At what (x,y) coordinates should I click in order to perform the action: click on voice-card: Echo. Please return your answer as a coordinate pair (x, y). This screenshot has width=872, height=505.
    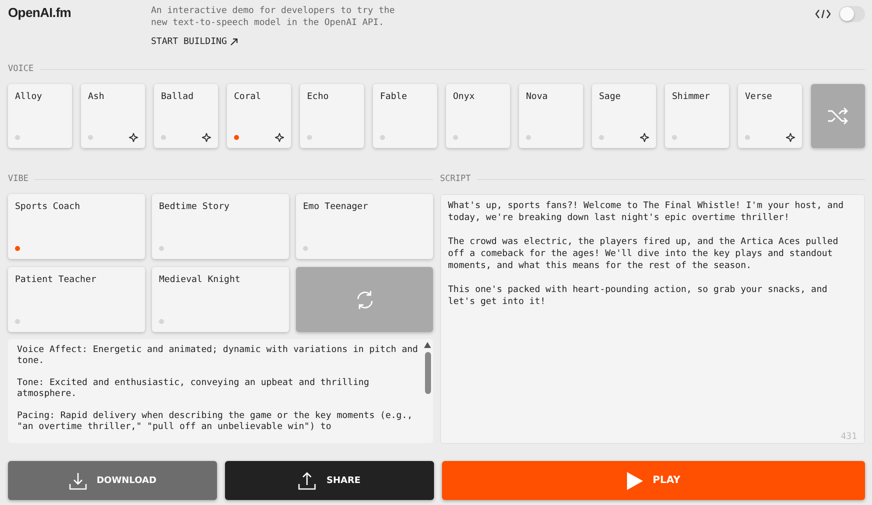
    Looking at the image, I should click on (332, 116).